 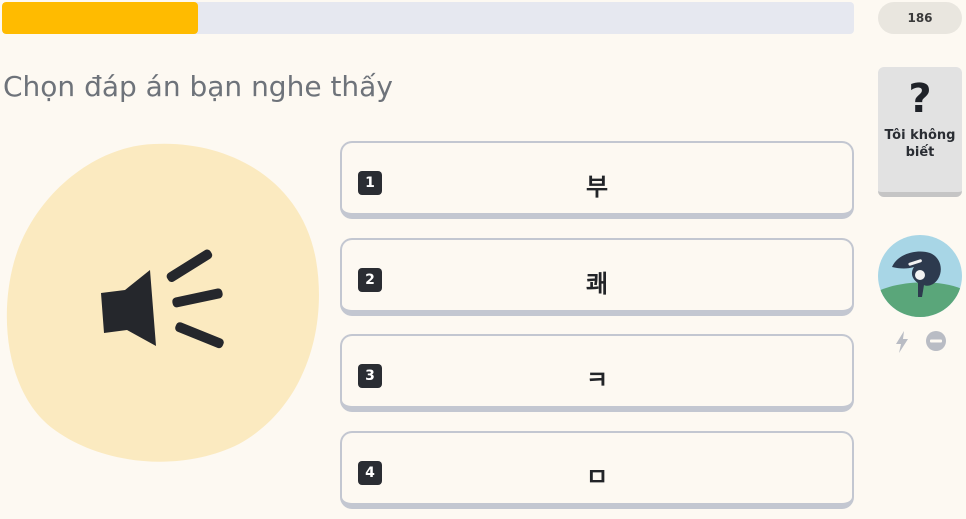 I want to click on minus-circle-icon, so click(x=936, y=341).